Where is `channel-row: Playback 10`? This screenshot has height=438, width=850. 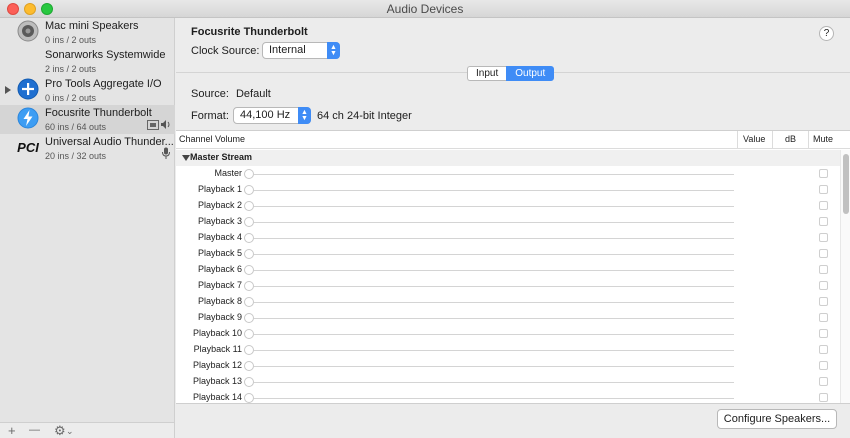 channel-row: Playback 10 is located at coordinates (508, 334).